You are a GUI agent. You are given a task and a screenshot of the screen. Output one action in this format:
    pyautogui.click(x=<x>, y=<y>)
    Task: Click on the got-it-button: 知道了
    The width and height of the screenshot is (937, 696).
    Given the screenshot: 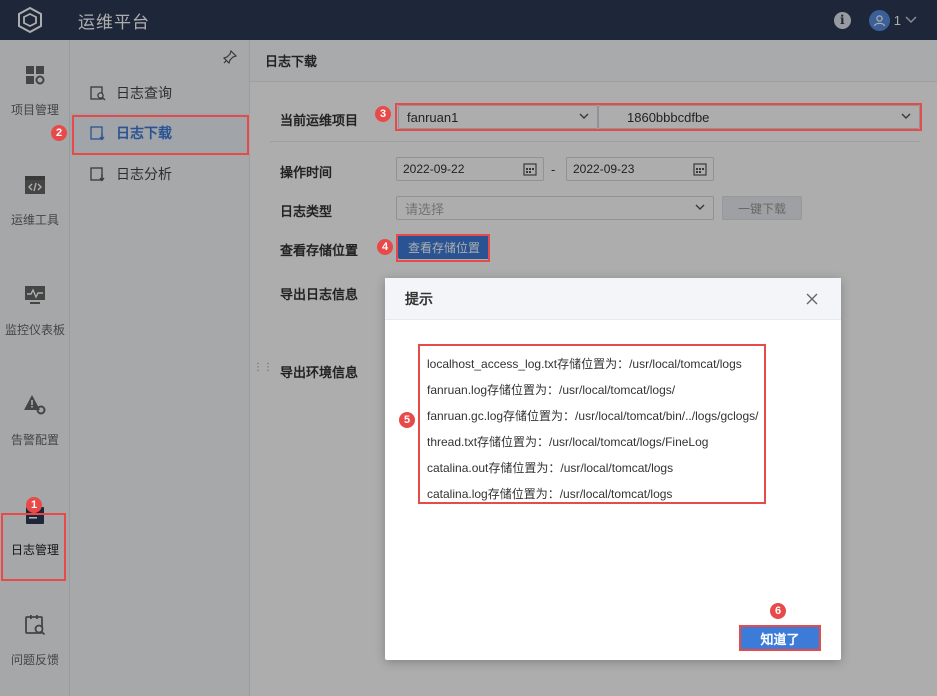 What is the action you would take?
    pyautogui.click(x=780, y=638)
    